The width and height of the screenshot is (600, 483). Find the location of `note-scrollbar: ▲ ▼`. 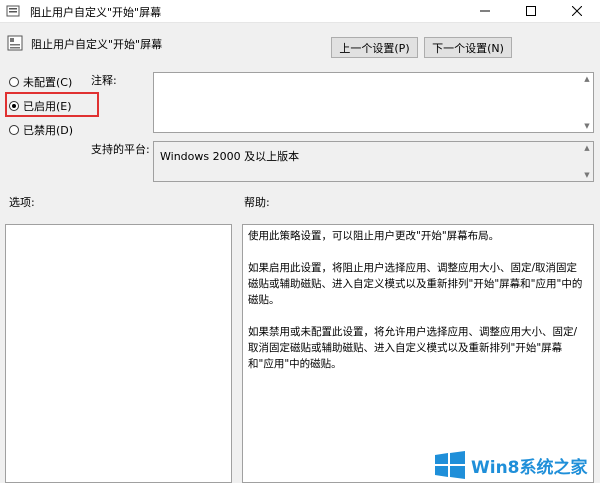

note-scrollbar: ▲ ▼ is located at coordinates (587, 102).